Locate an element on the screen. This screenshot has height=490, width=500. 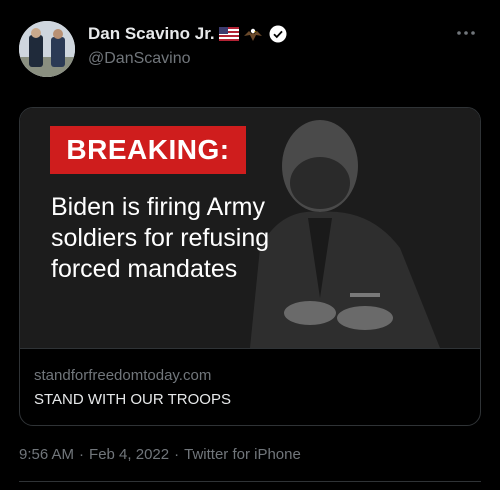
author-name-row: Dan Scavino Jr. is located at coordinates (187, 34).